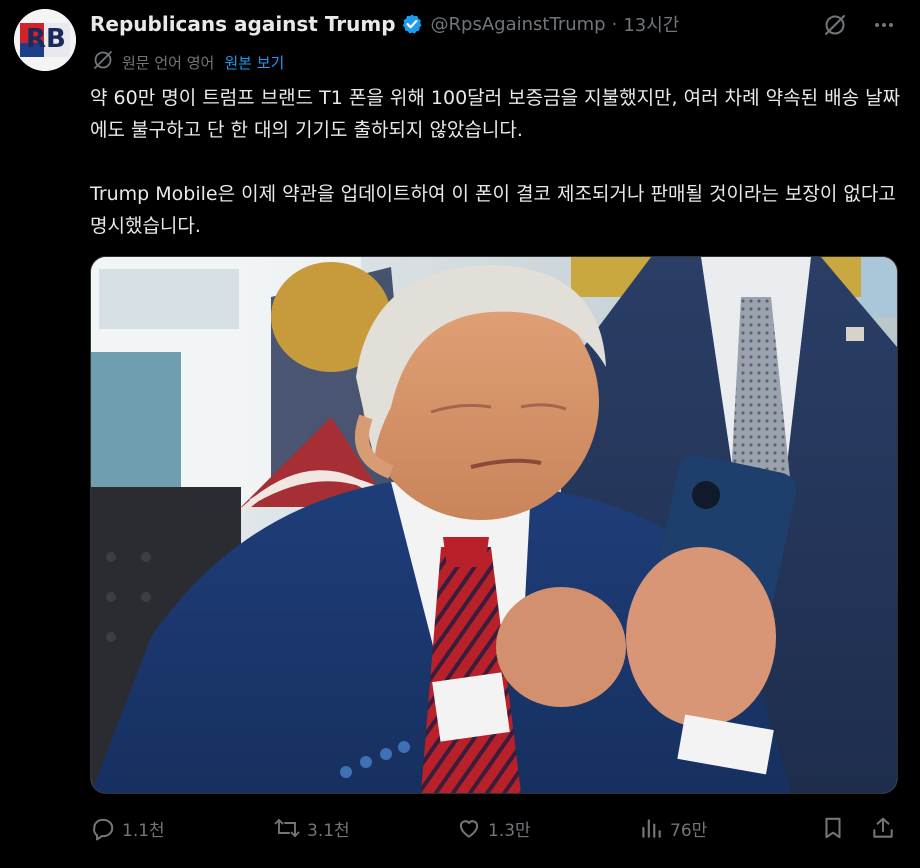 This screenshot has height=868, width=920. I want to click on share-button, so click(886, 828).